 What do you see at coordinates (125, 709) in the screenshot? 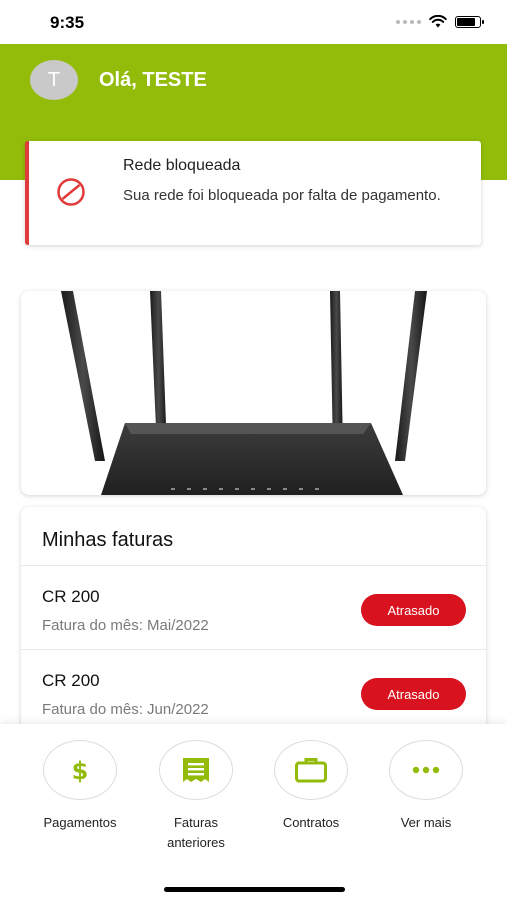
I see `invoice-month: Fatura do mês: Jun/2022` at bounding box center [125, 709].